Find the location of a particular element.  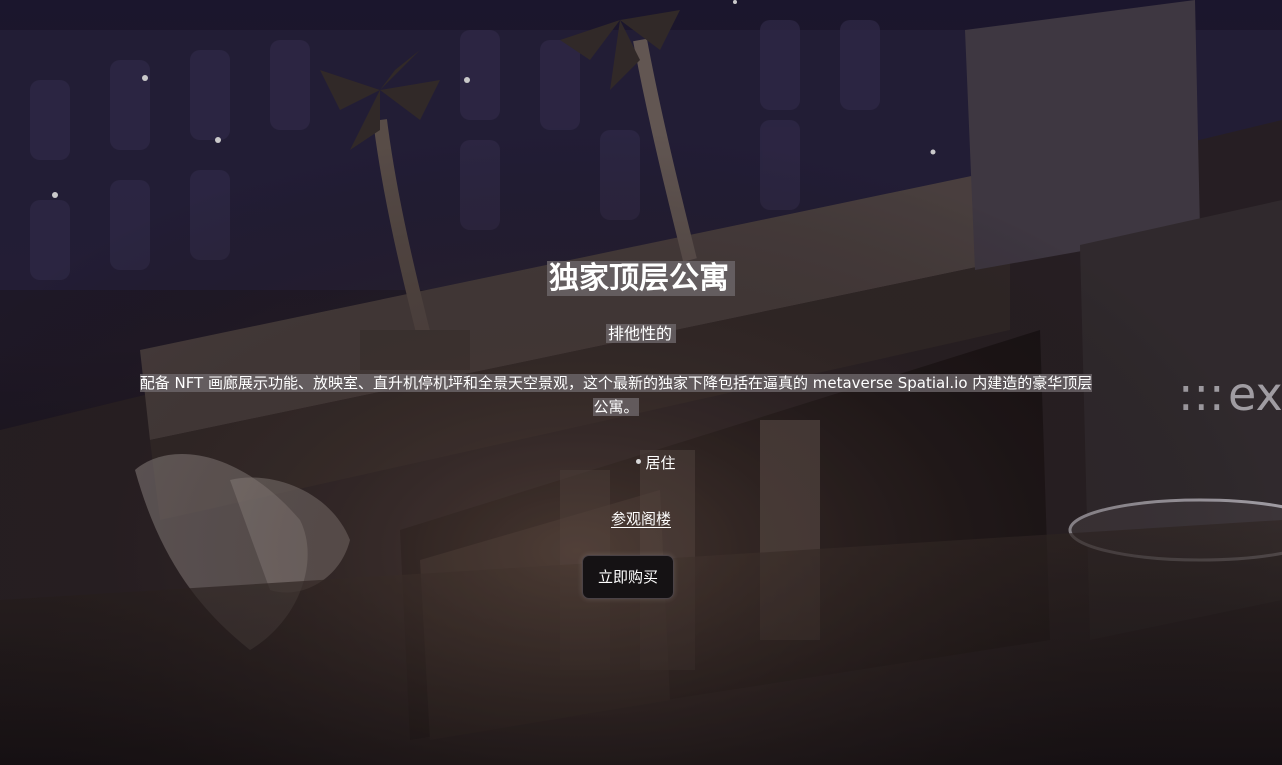

tour-penthouse-link: 参观阁楼 is located at coordinates (641, 519).